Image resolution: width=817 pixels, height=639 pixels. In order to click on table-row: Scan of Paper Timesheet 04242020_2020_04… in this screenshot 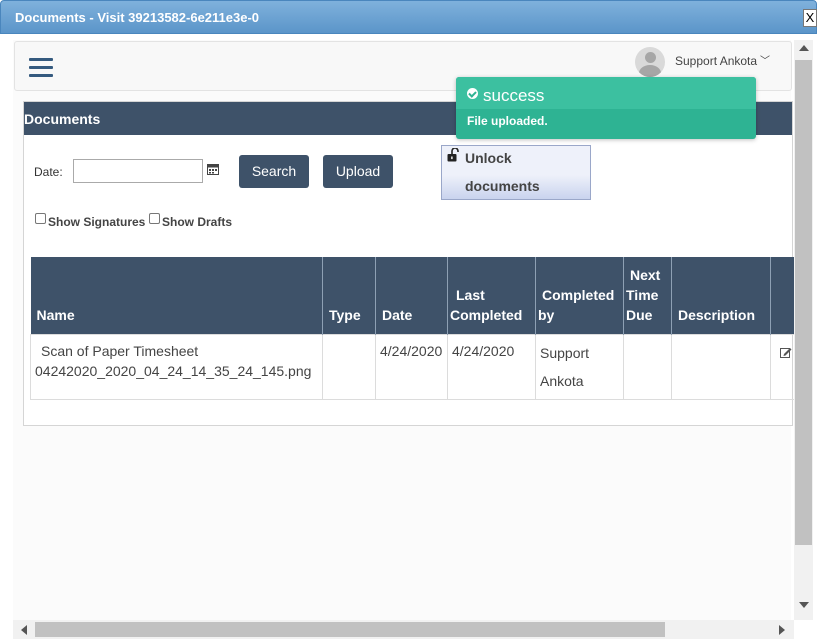, I will do `click(413, 366)`.